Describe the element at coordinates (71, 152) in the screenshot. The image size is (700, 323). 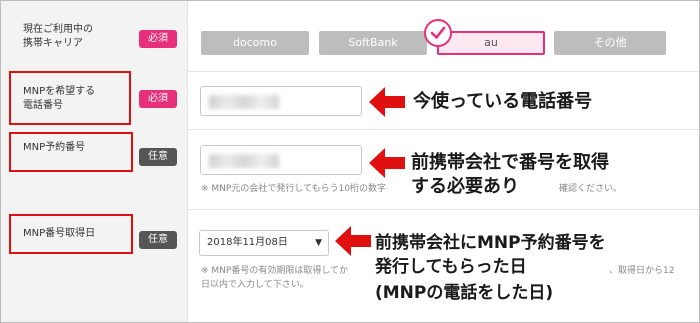
I see `highlight-box-mnp-reserve` at that location.